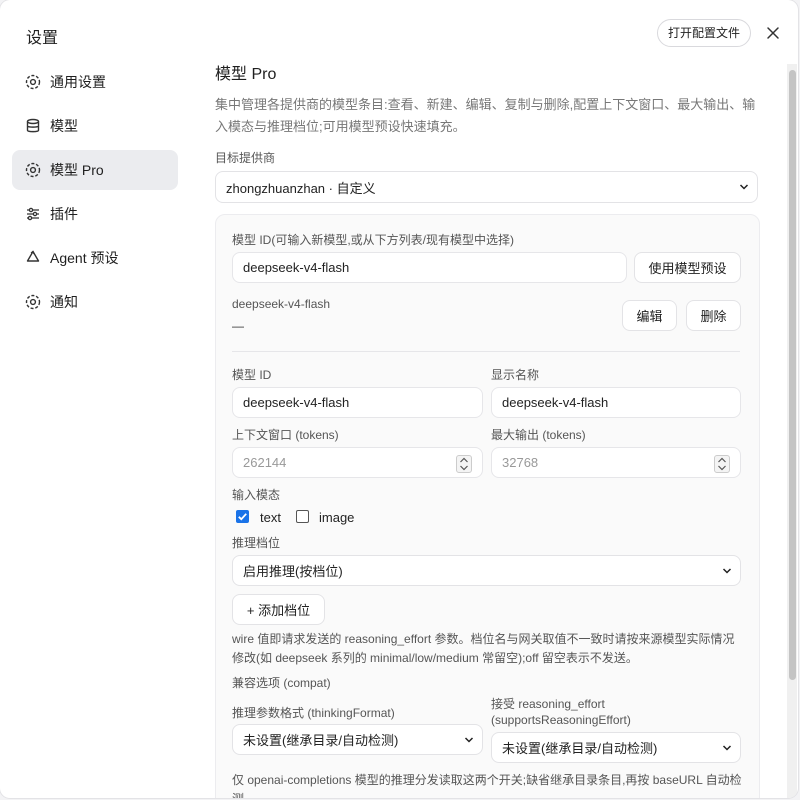  Describe the element at coordinates (78, 82) in the screenshot. I see `sidebar-item-label: 通用设置` at that location.